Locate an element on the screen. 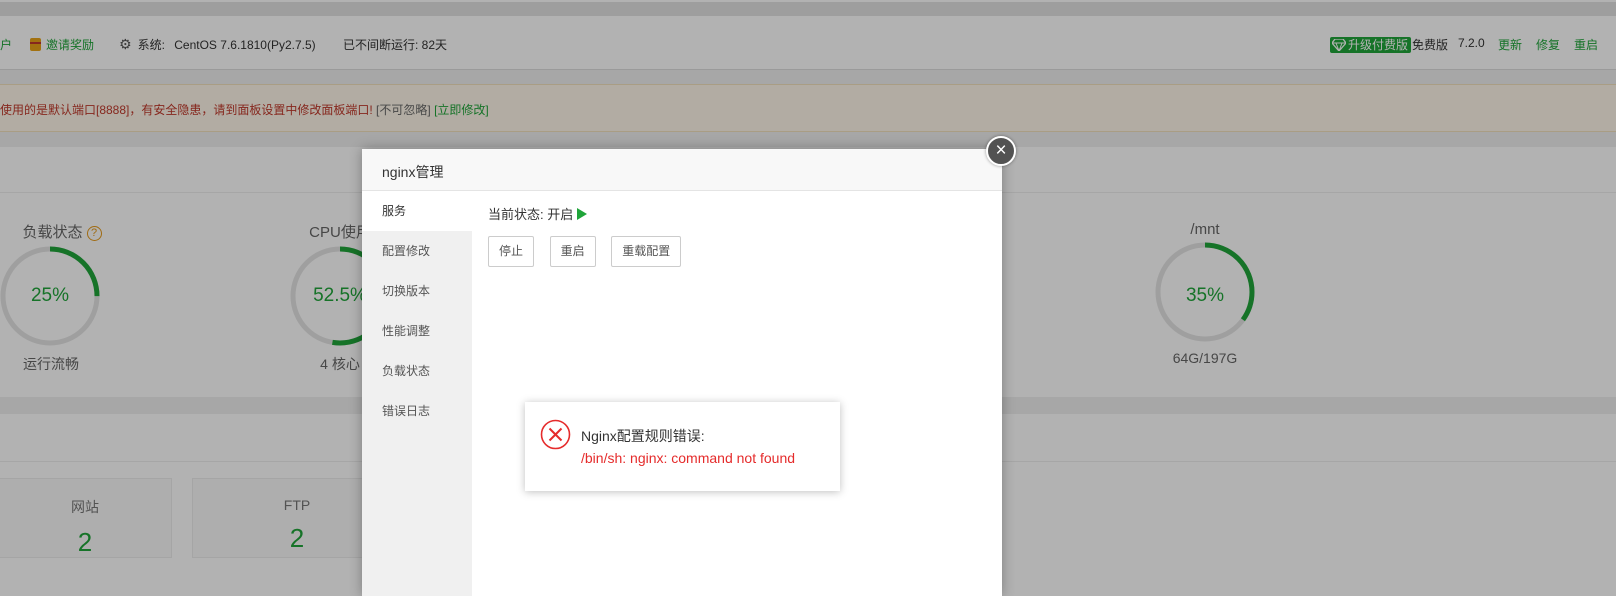 This screenshot has height=596, width=1616. menu-item-config: 配置修改 is located at coordinates (417, 251).